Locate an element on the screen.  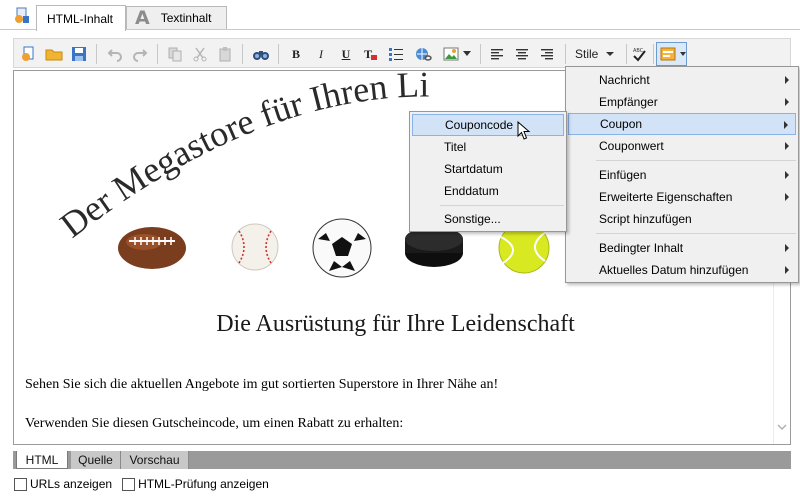
html-check-checkbox is located at coordinates (129, 484).